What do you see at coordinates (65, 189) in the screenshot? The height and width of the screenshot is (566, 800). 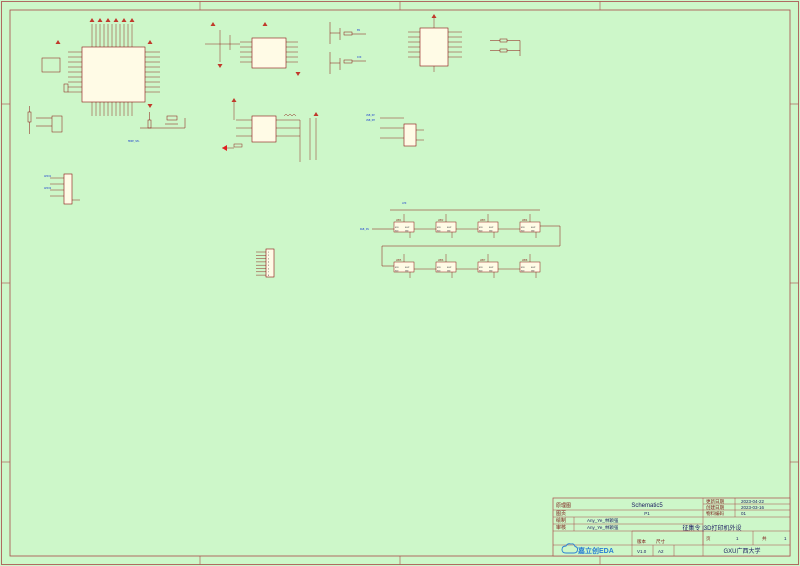 I see `left-io-header` at bounding box center [65, 189].